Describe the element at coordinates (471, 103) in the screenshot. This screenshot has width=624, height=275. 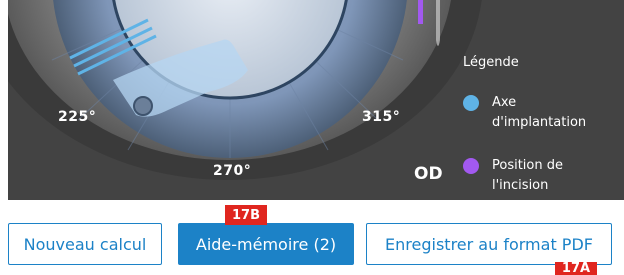
I see `legend-dot-axis` at that location.